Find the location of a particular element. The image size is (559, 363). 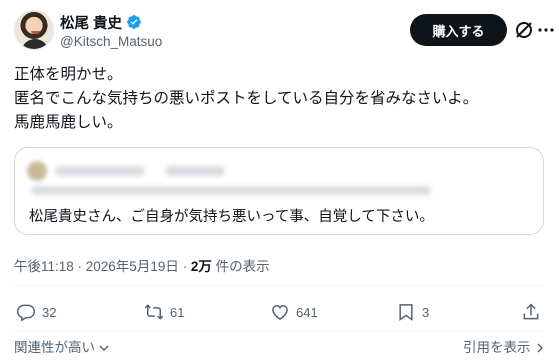

reply-count: 32 is located at coordinates (49, 312).